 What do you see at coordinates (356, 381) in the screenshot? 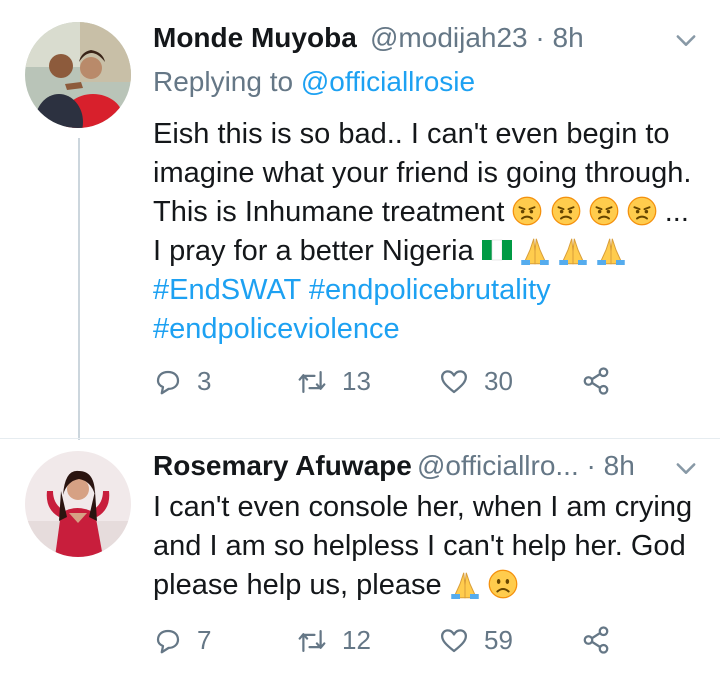
I see `retweet-count: 13` at bounding box center [356, 381].